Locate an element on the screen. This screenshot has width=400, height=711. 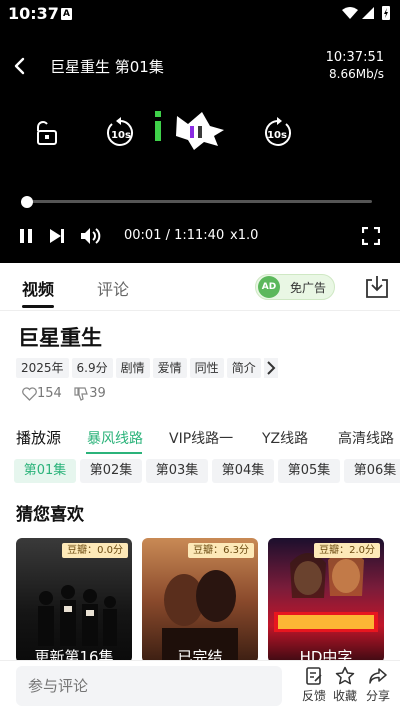
episode-item: 第01集 is located at coordinates (45, 471).